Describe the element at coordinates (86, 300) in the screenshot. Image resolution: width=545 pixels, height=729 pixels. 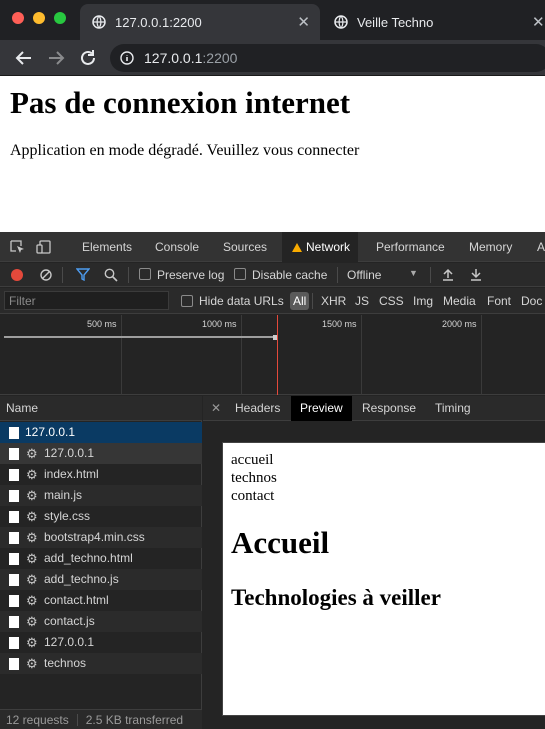
I see `filter-input` at that location.